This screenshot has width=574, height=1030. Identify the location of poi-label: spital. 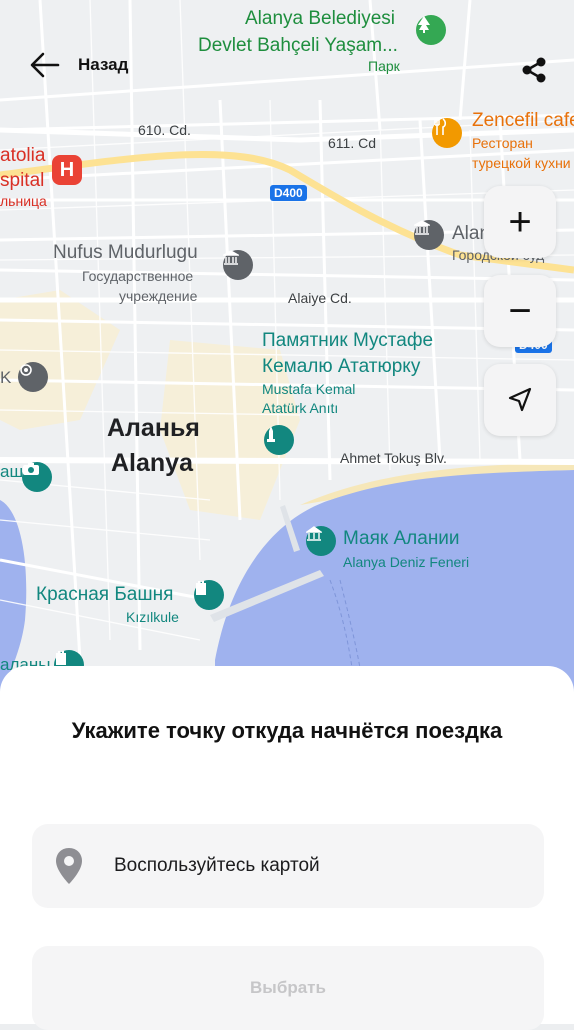
(22, 180).